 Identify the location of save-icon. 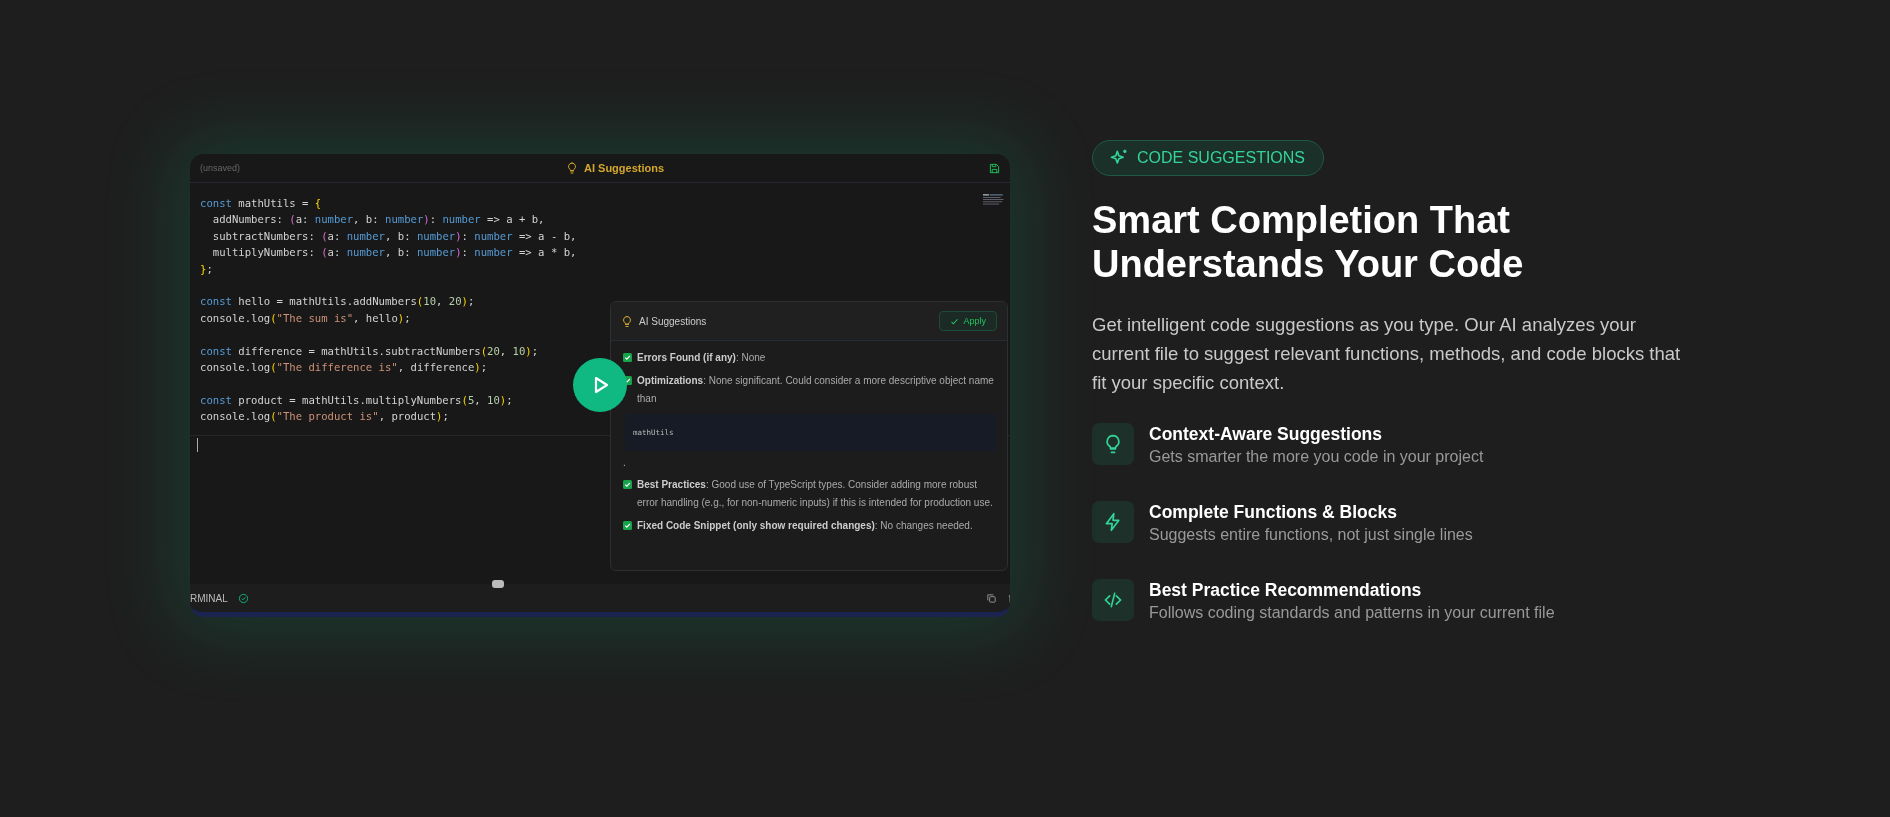
(994, 168).